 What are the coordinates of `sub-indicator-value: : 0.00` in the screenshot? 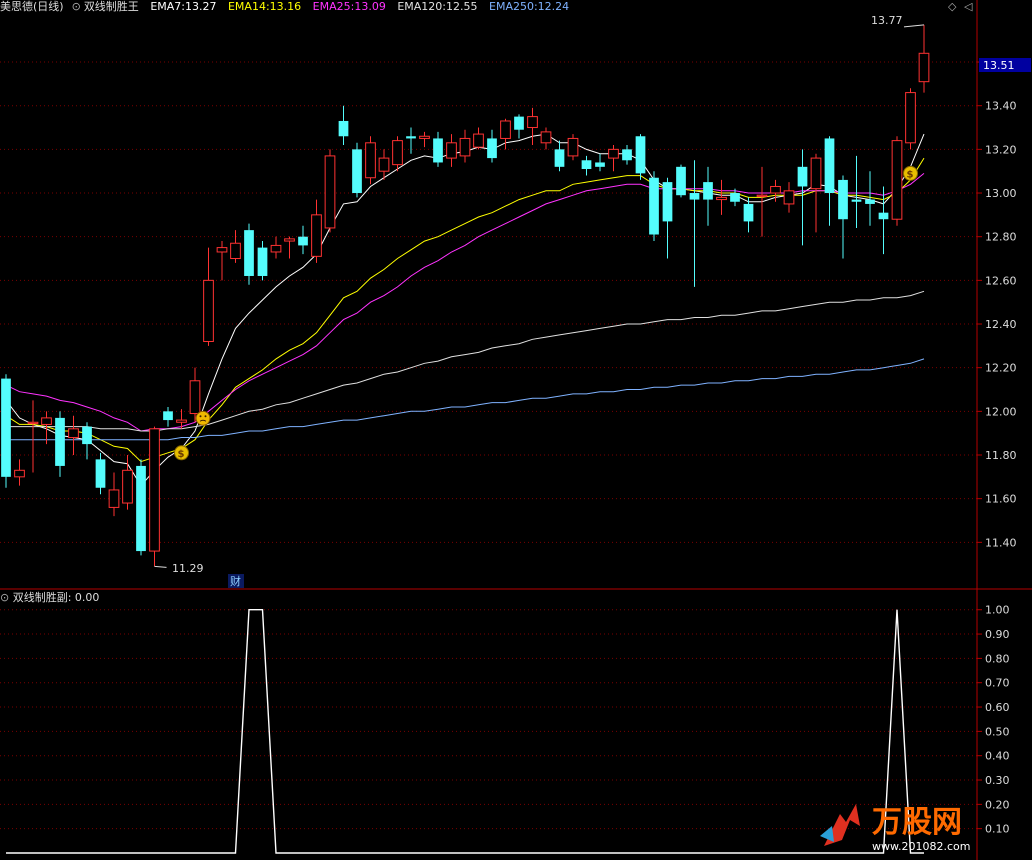 It's located at (83, 597).